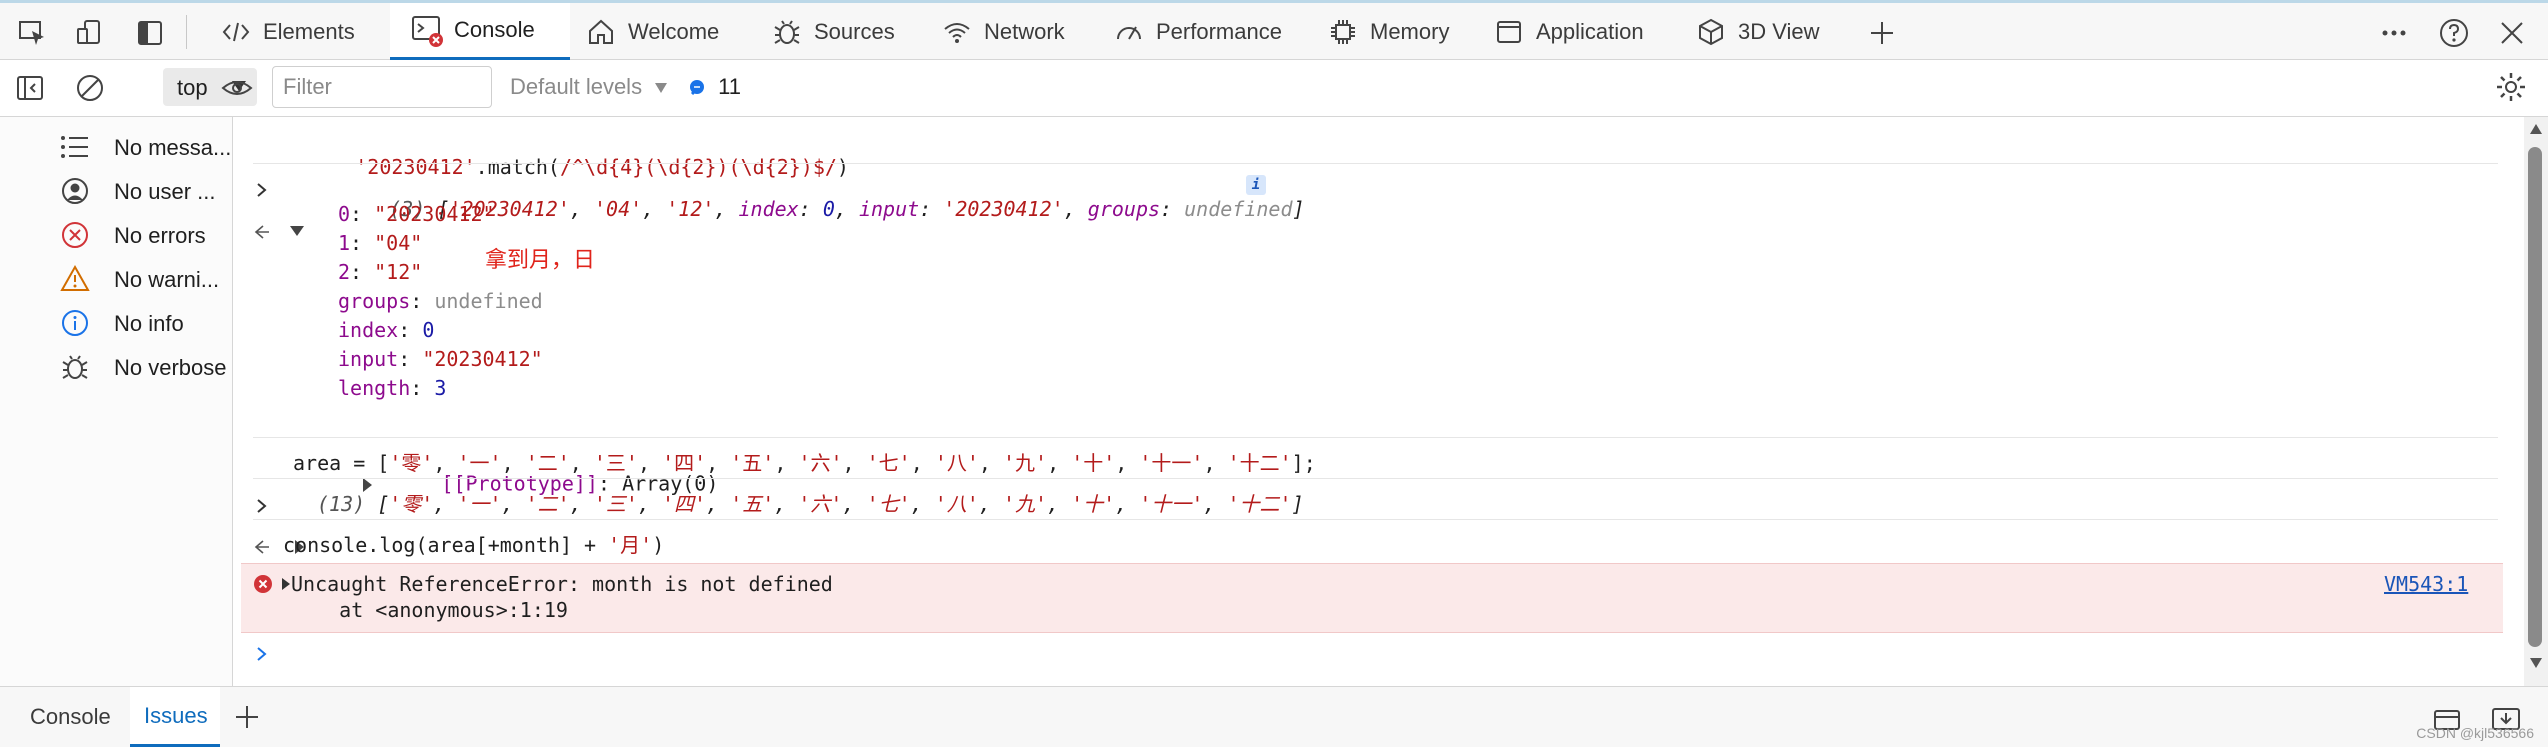  I want to click on console-prompt, so click(262, 654).